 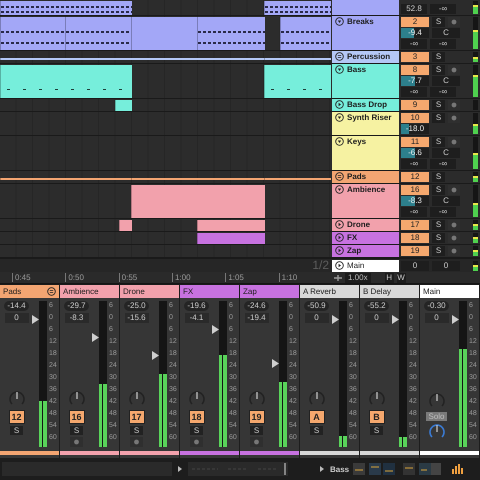 What do you see at coordinates (365, 153) in the screenshot?
I see `track-header: Keys` at bounding box center [365, 153].